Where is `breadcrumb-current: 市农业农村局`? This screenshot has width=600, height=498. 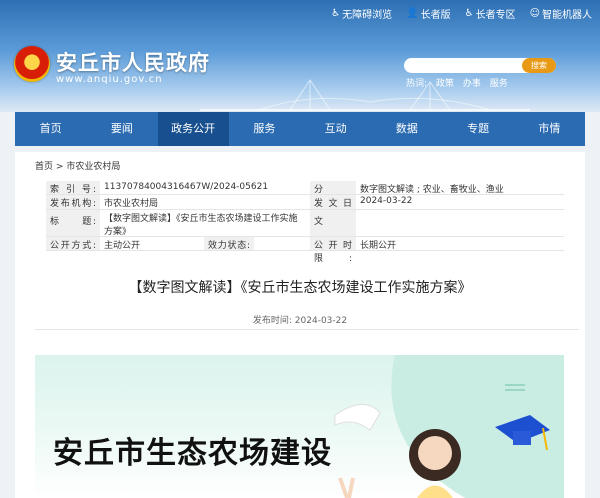
breadcrumb-current: 市农业农村局 is located at coordinates (93, 167).